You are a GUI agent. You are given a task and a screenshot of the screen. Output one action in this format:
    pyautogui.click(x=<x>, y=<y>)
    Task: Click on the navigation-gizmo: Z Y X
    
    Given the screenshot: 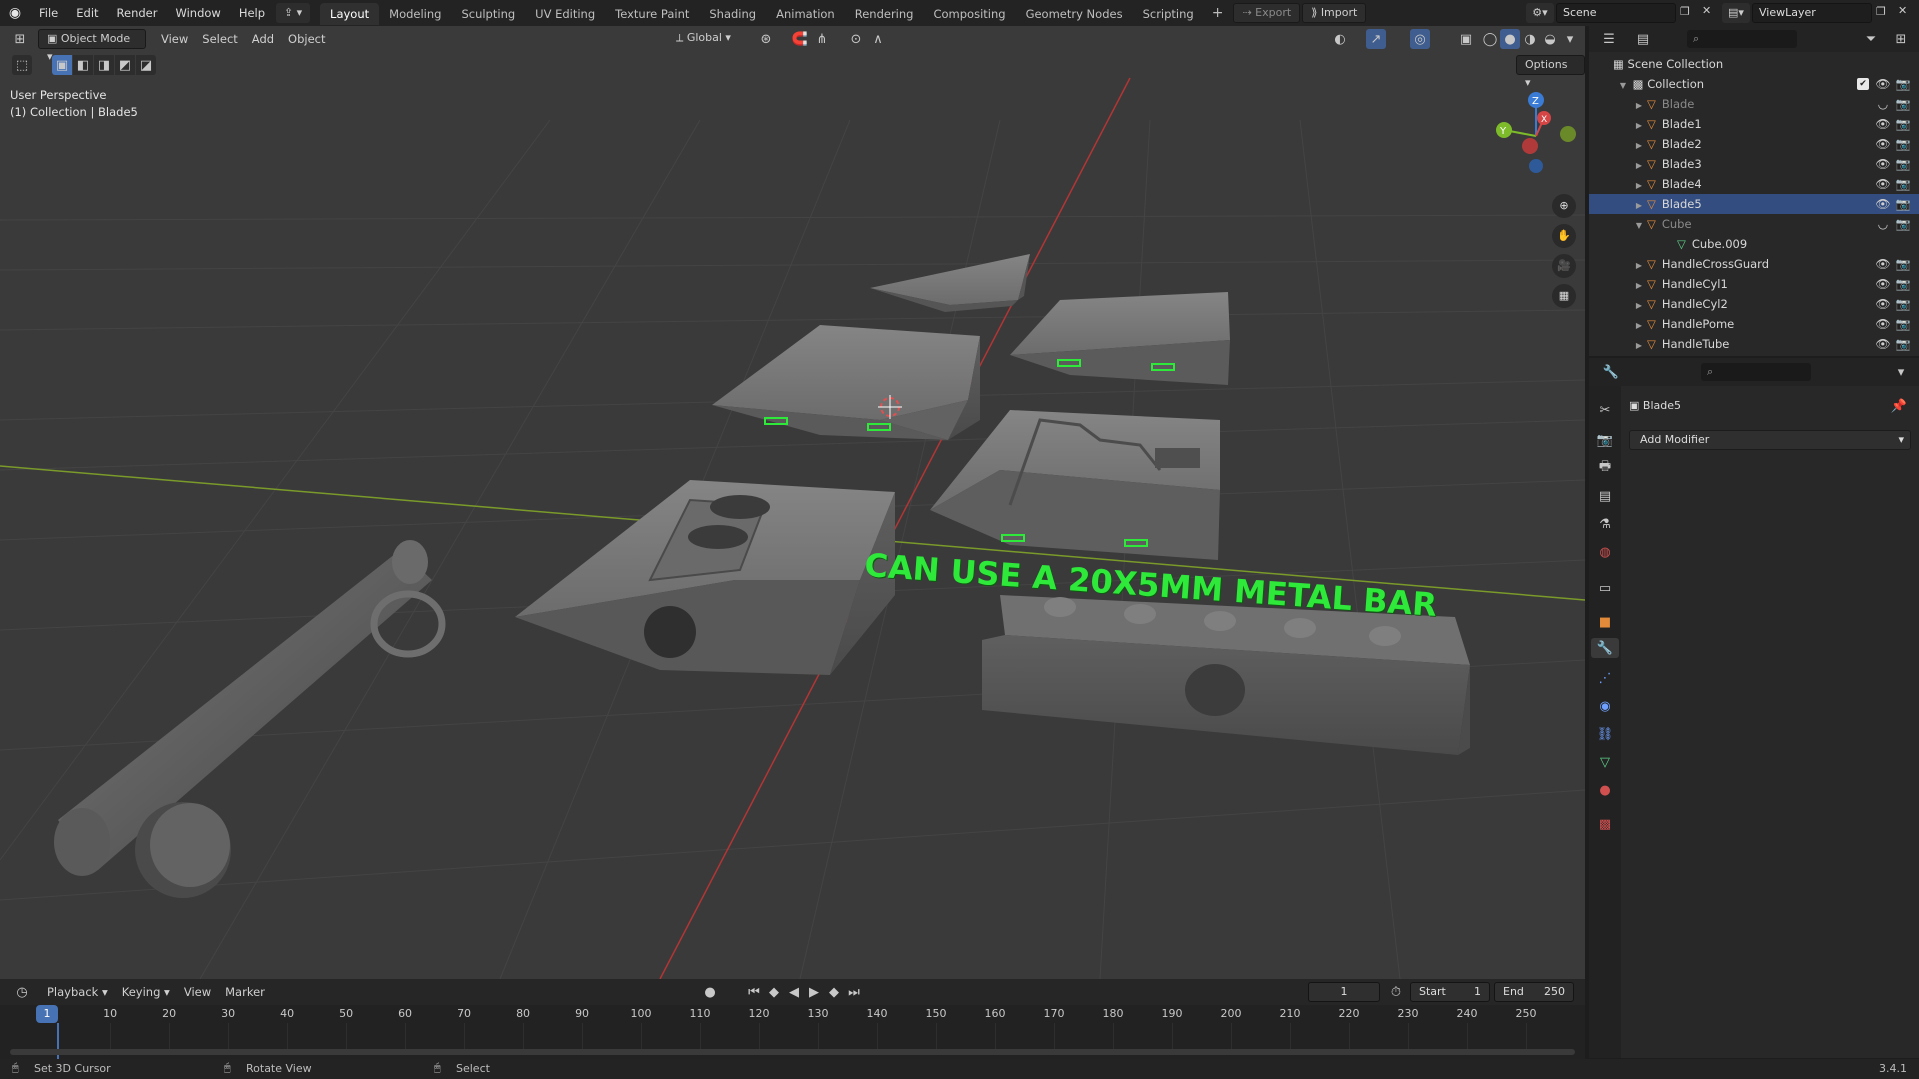 What is the action you would take?
    pyautogui.click(x=1533, y=131)
    